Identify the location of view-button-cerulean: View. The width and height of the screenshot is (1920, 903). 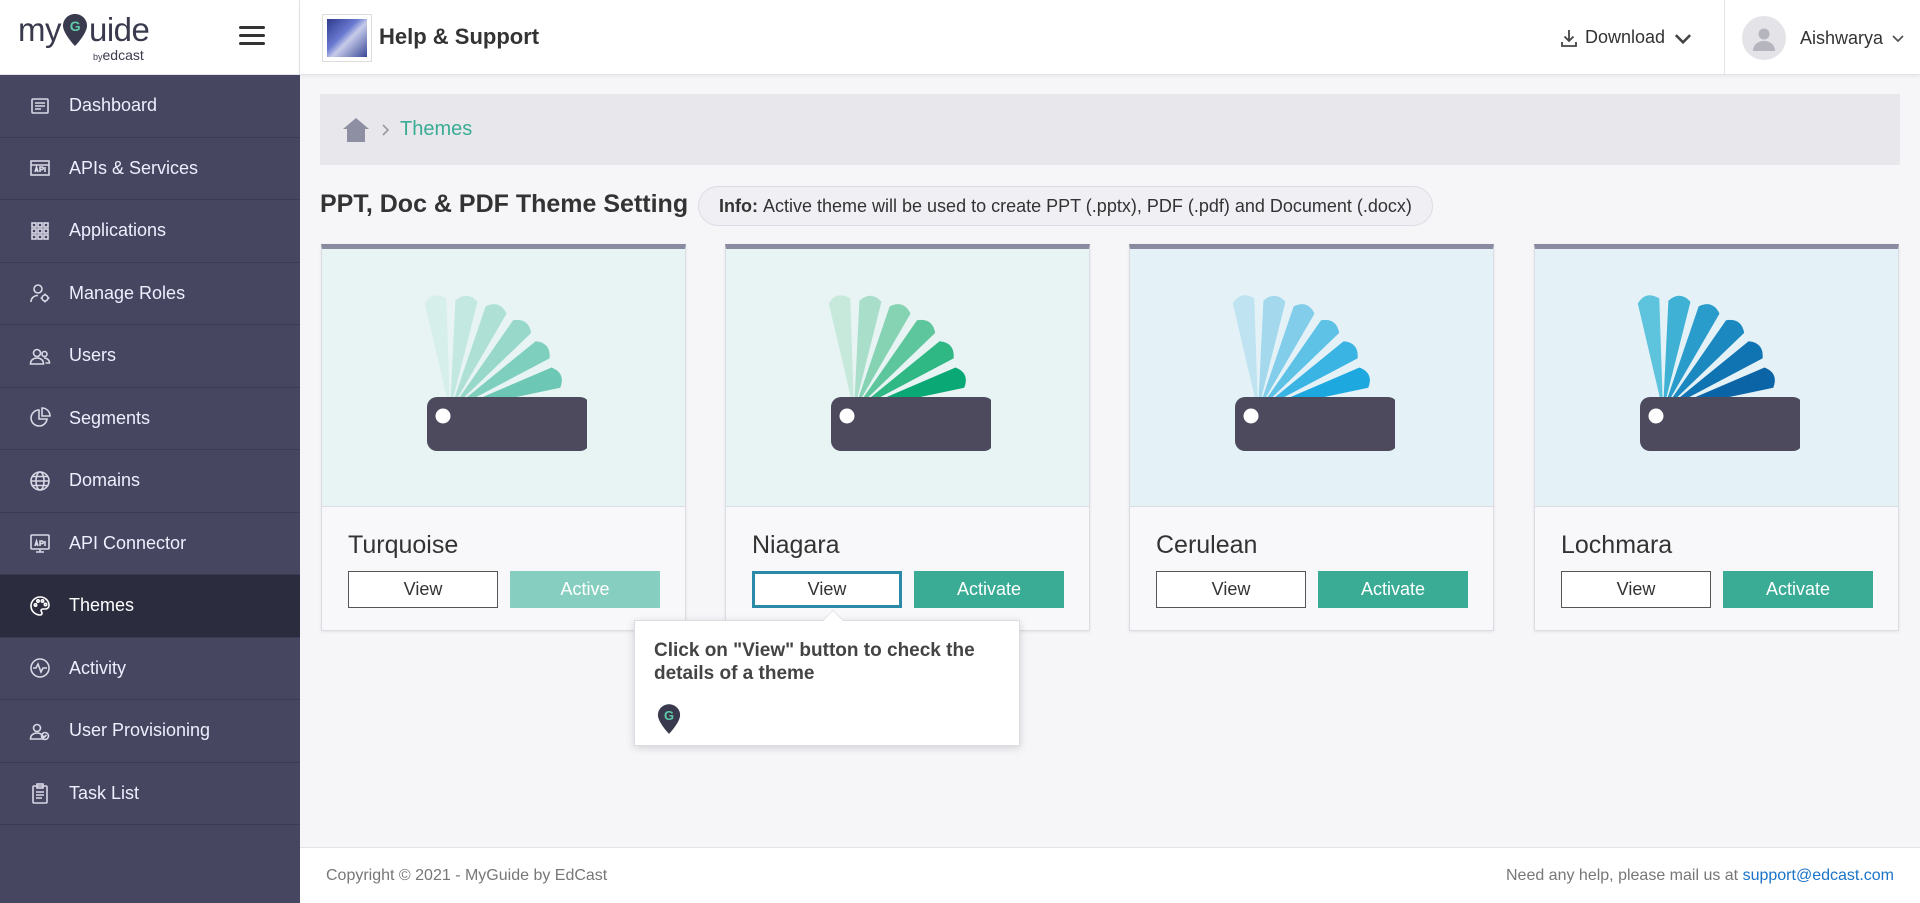
(1231, 589).